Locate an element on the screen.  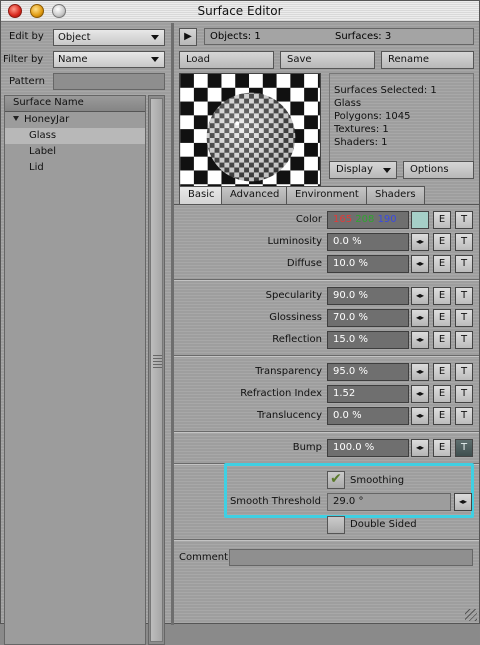
color-envelope-button: E is located at coordinates (442, 220).